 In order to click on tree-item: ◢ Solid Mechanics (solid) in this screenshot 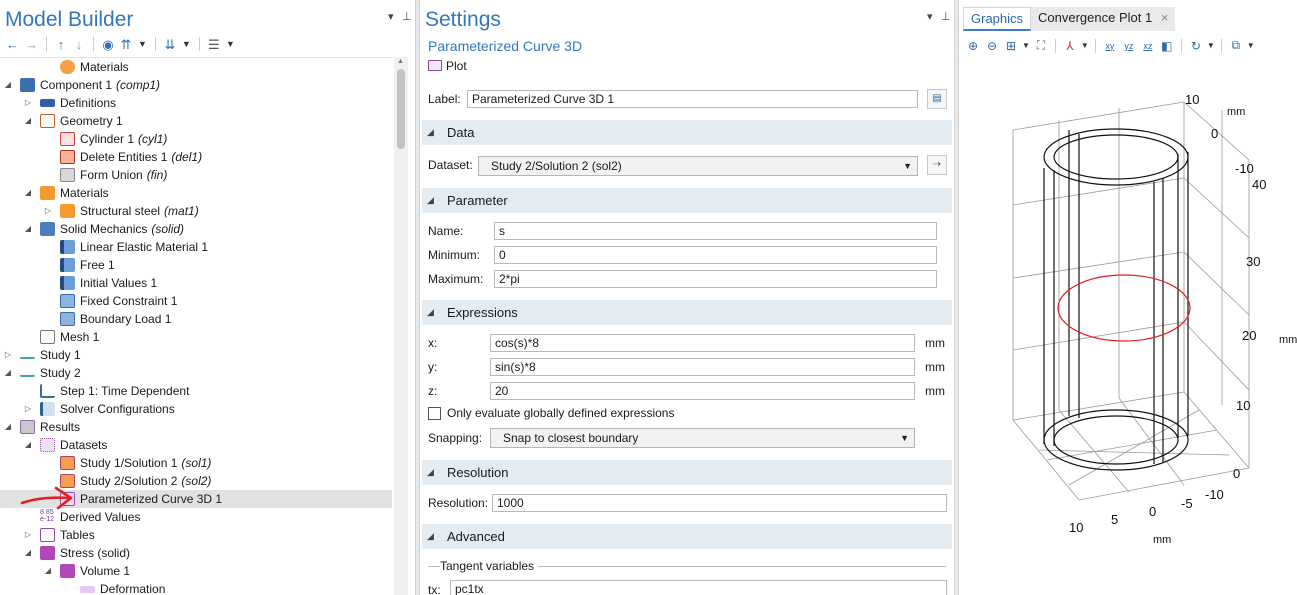, I will do `click(196, 229)`.